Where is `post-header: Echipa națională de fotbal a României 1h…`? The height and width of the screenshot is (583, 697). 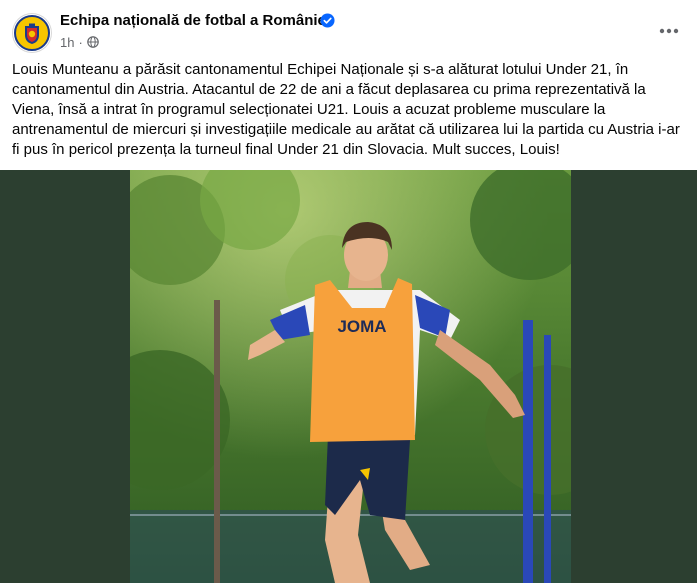
post-header: Echipa națională de fotbal a României 1h… is located at coordinates (348, 30).